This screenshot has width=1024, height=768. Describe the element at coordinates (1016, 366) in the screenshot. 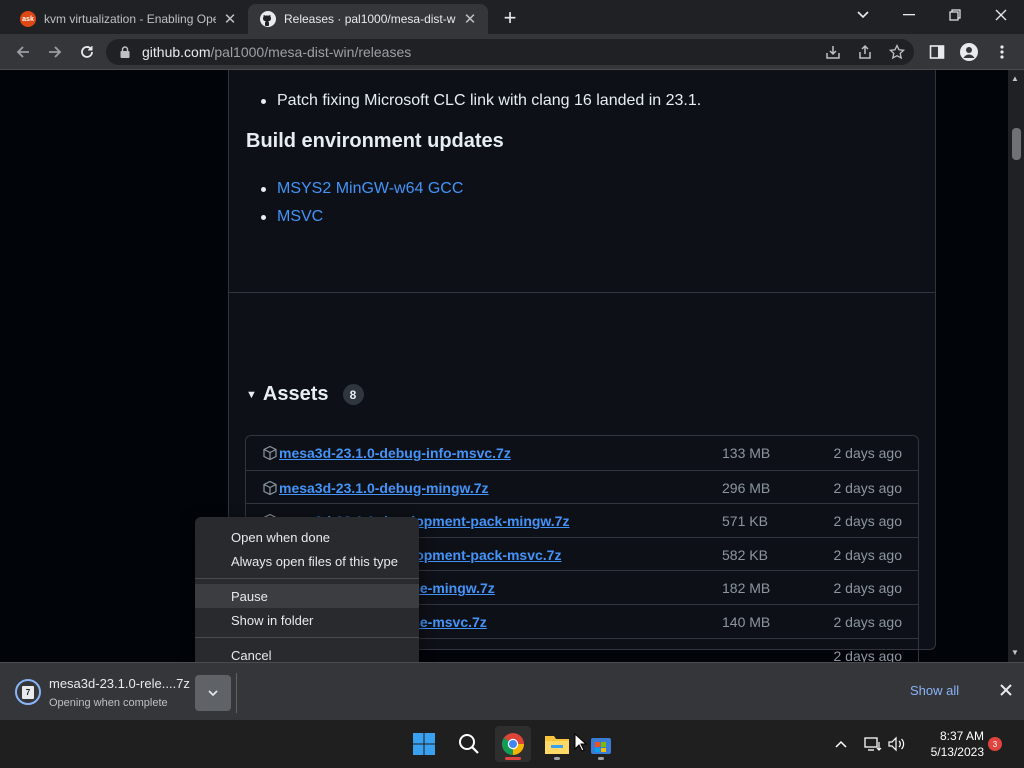

I see `page-scrollbar: ▲ ▼` at that location.